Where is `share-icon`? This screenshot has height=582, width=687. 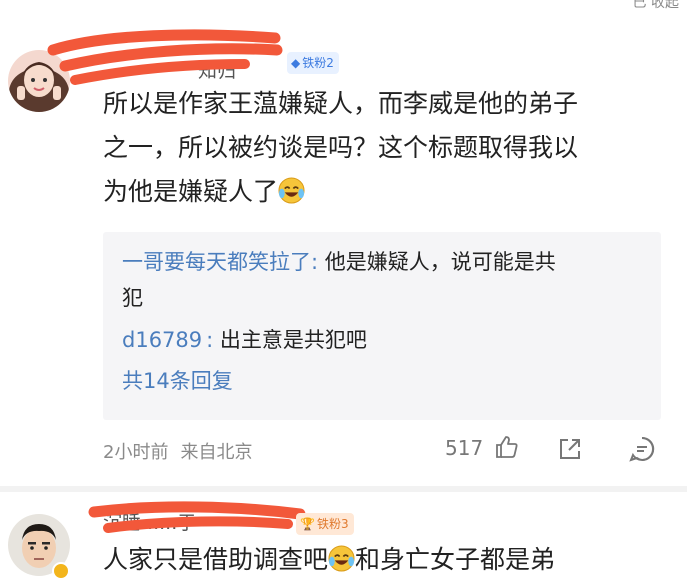 share-icon is located at coordinates (570, 449).